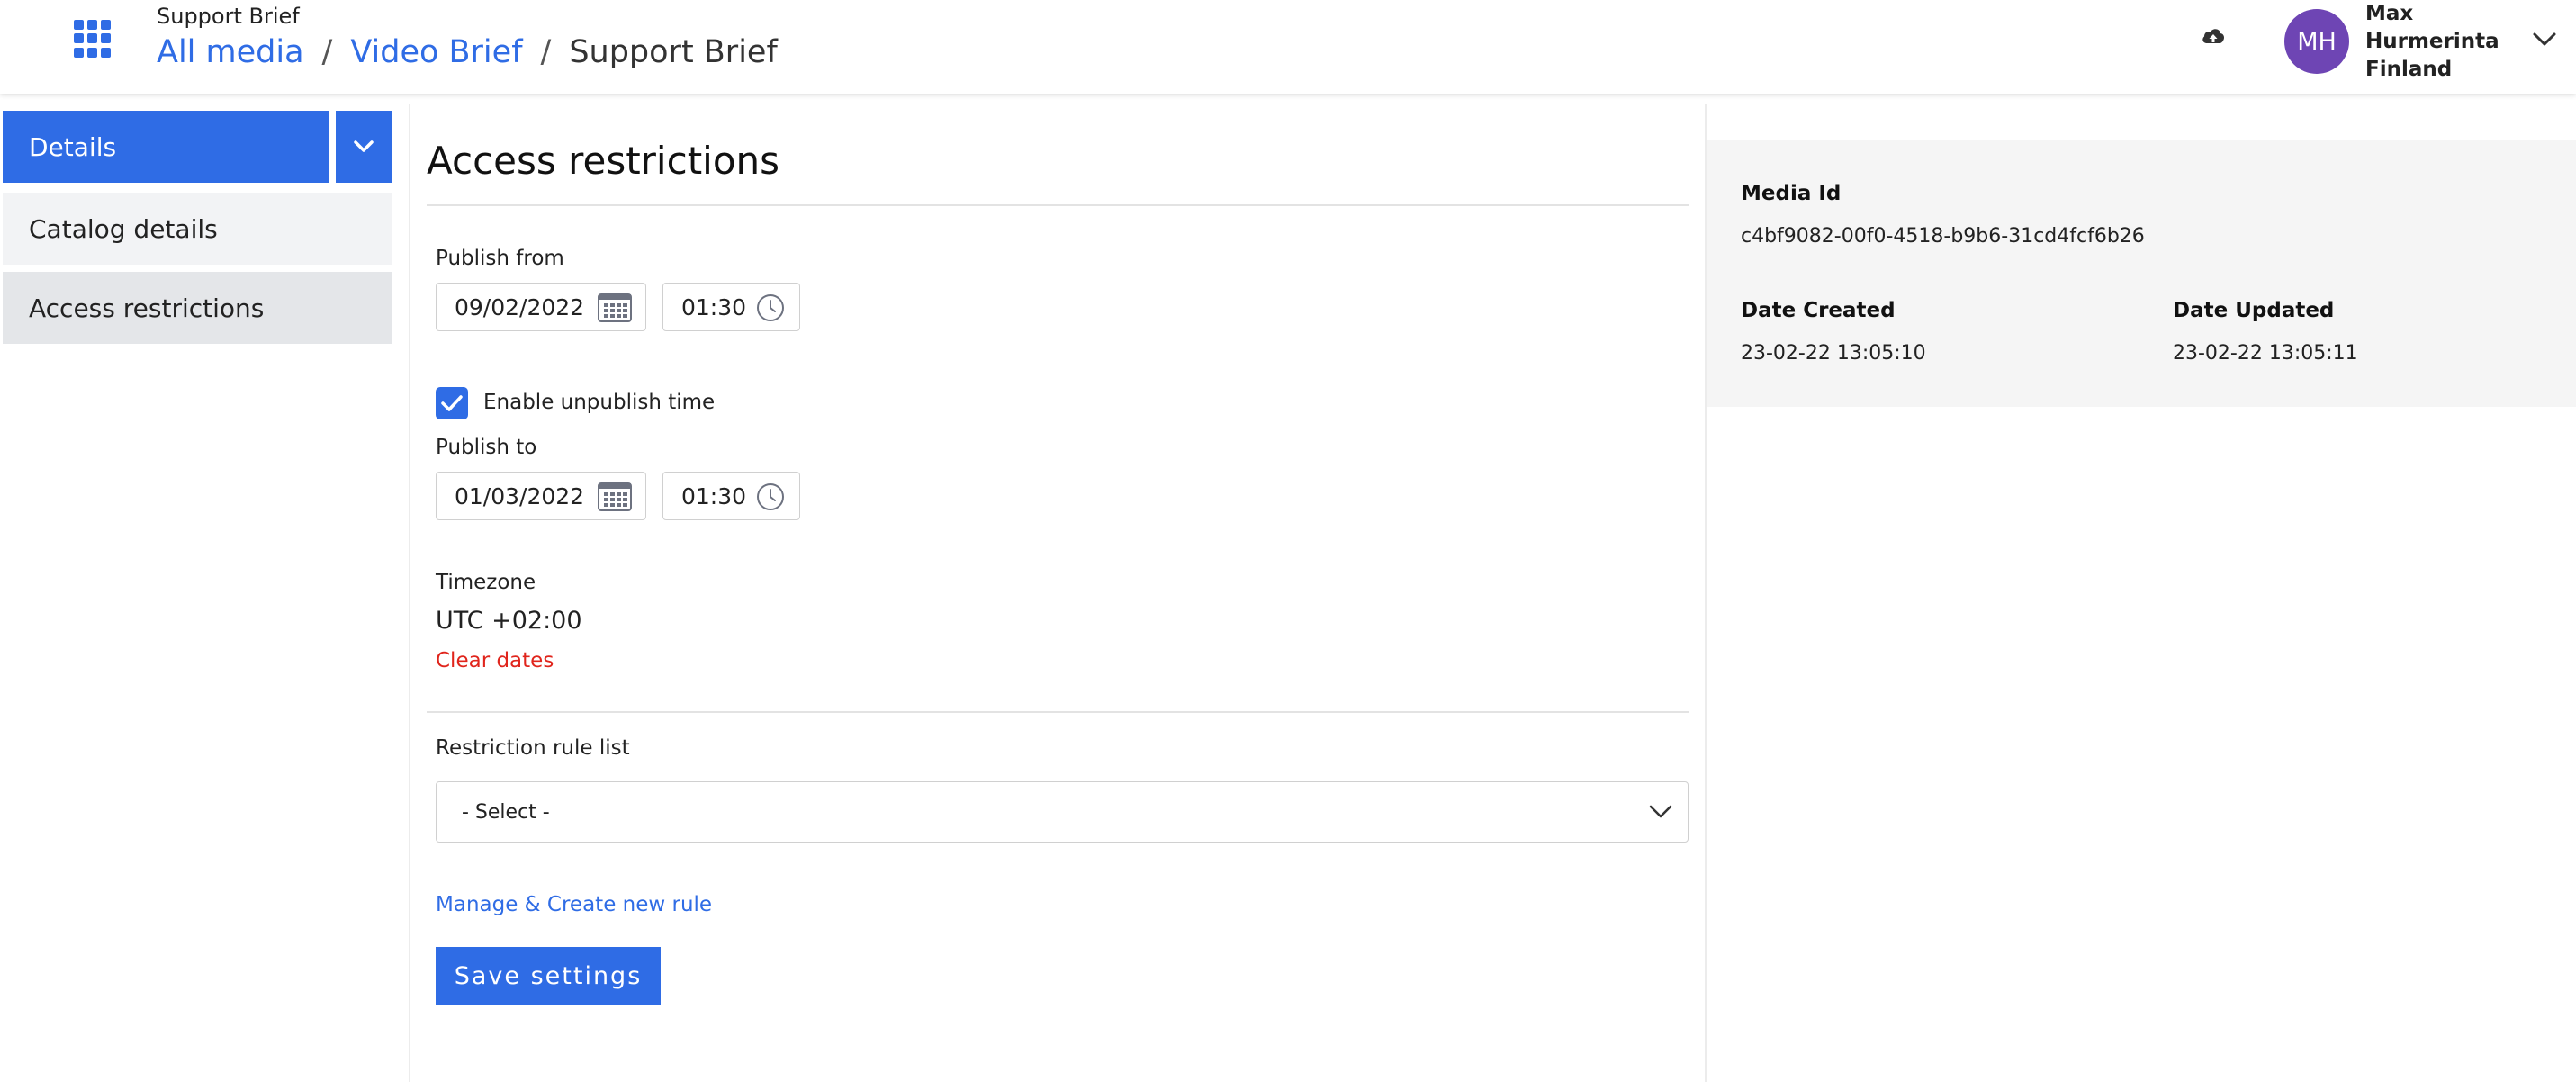  Describe the element at coordinates (520, 306) in the screenshot. I see `publish-from-date-value: 09/02/2022` at that location.